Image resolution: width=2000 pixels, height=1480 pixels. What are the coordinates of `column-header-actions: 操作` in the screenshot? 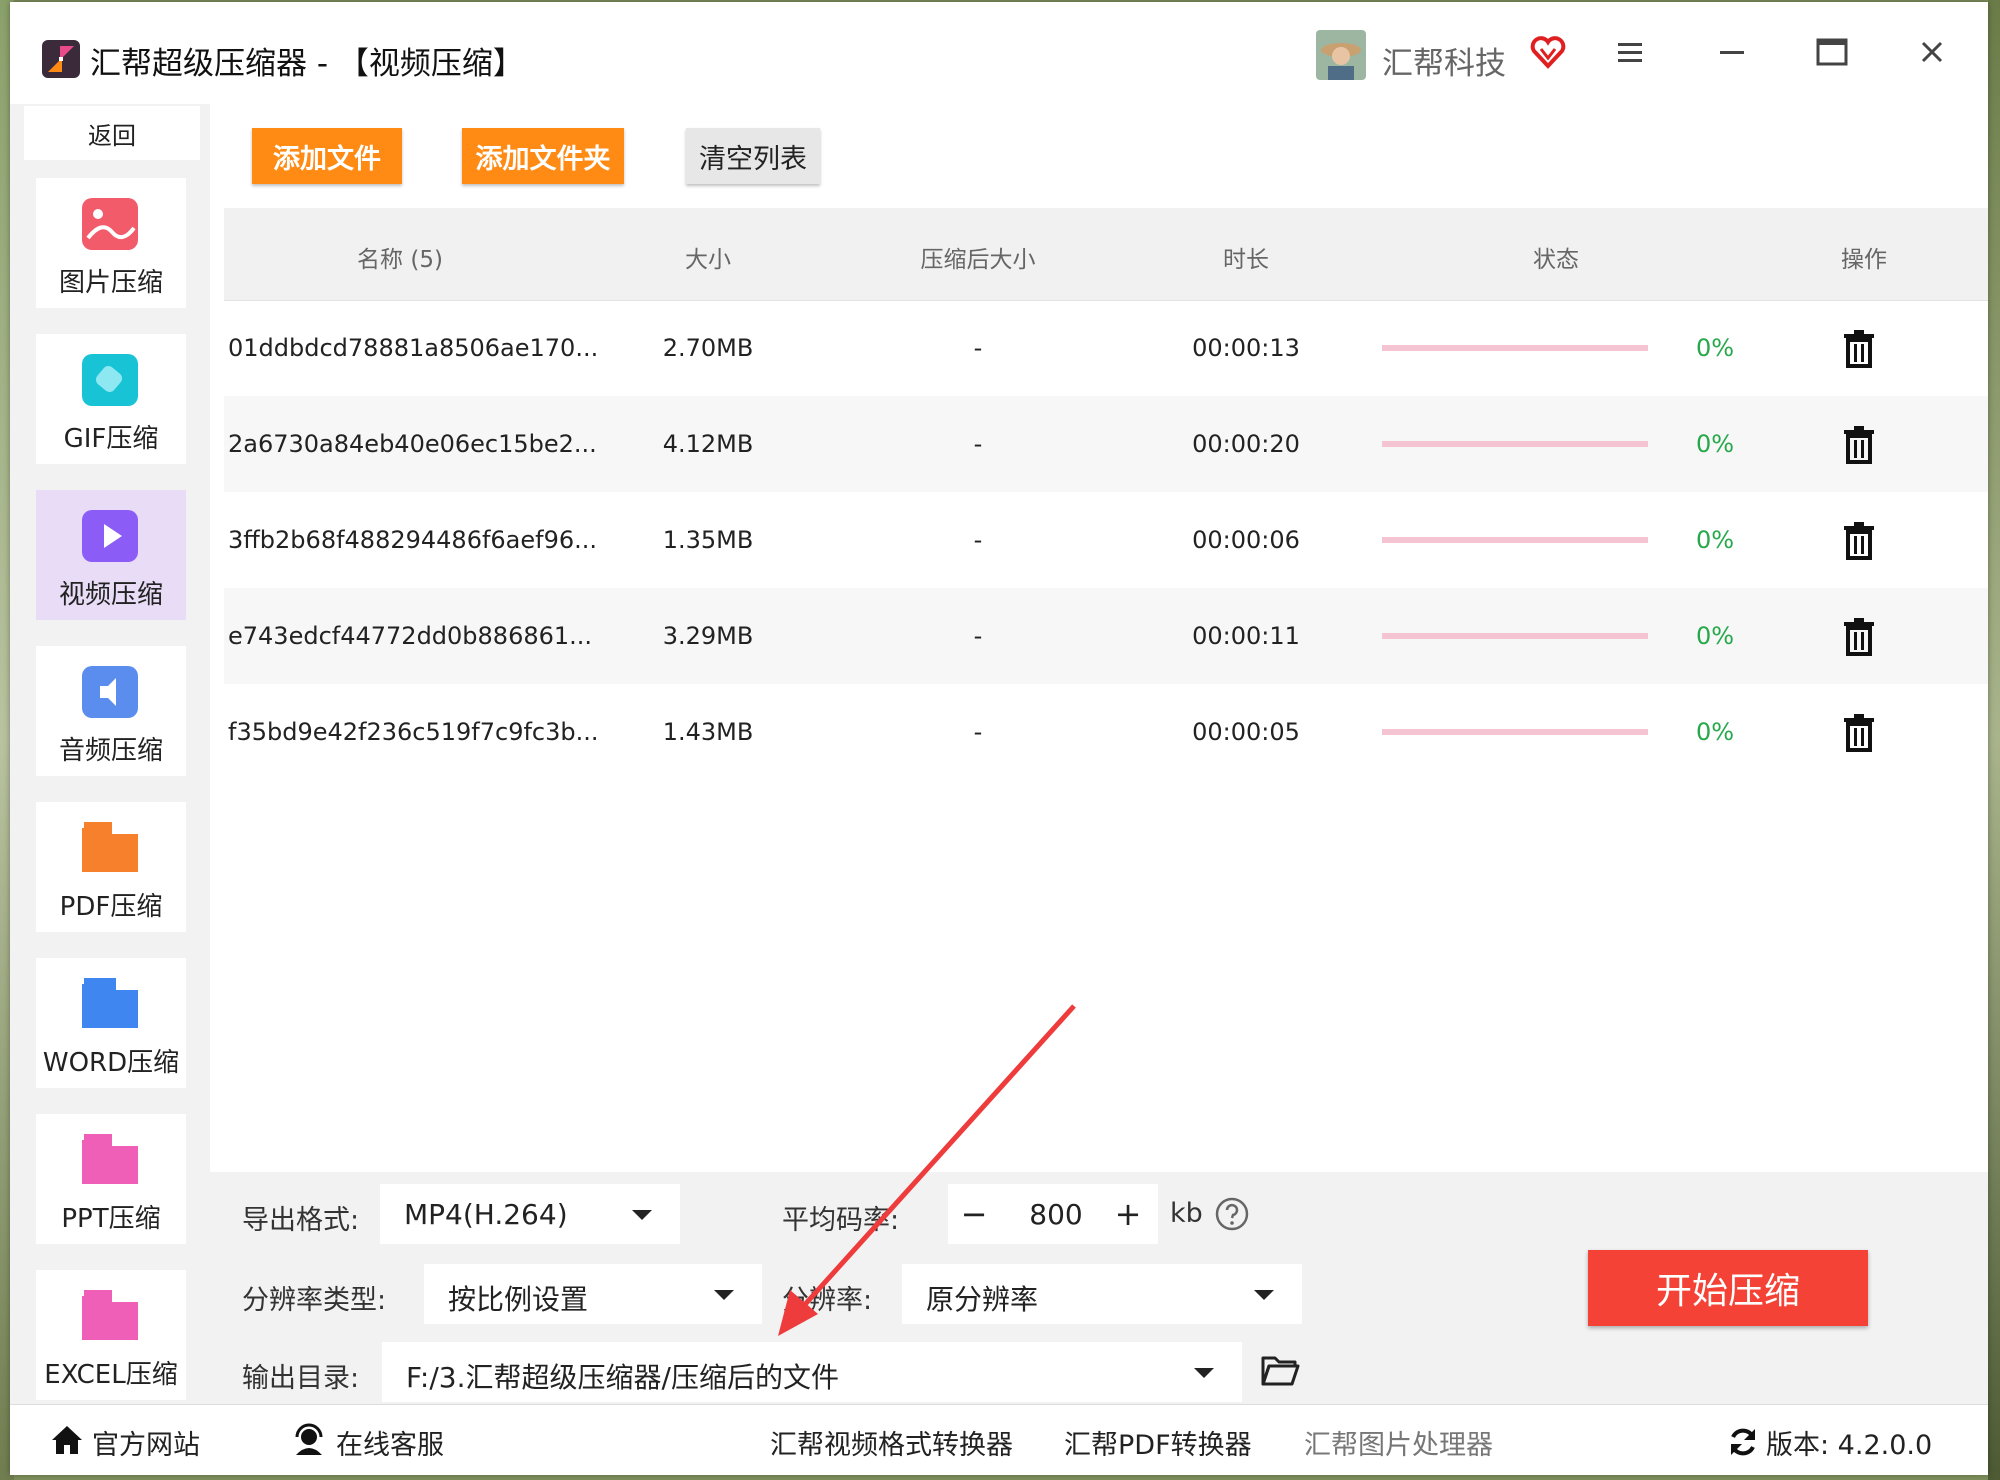 It's located at (1864, 260).